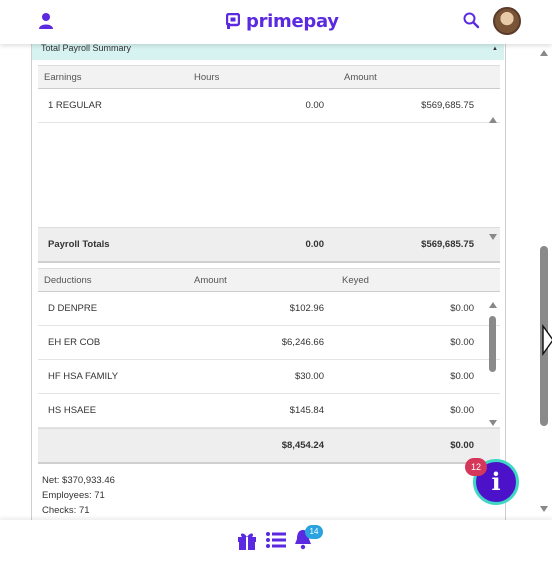 This screenshot has height=570, width=552. Describe the element at coordinates (75, 105) in the screenshot. I see `earning-name: 1 REGULAR` at that location.